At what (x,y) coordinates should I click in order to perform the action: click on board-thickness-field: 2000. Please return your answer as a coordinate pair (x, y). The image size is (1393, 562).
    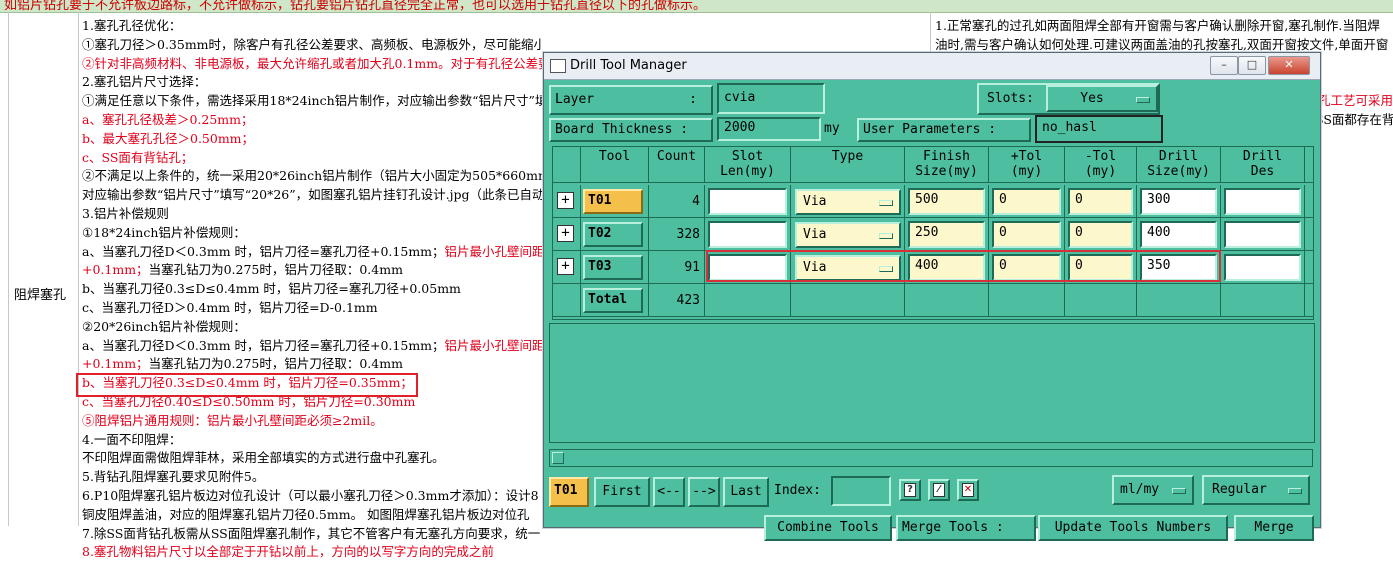
    Looking at the image, I should click on (769, 129).